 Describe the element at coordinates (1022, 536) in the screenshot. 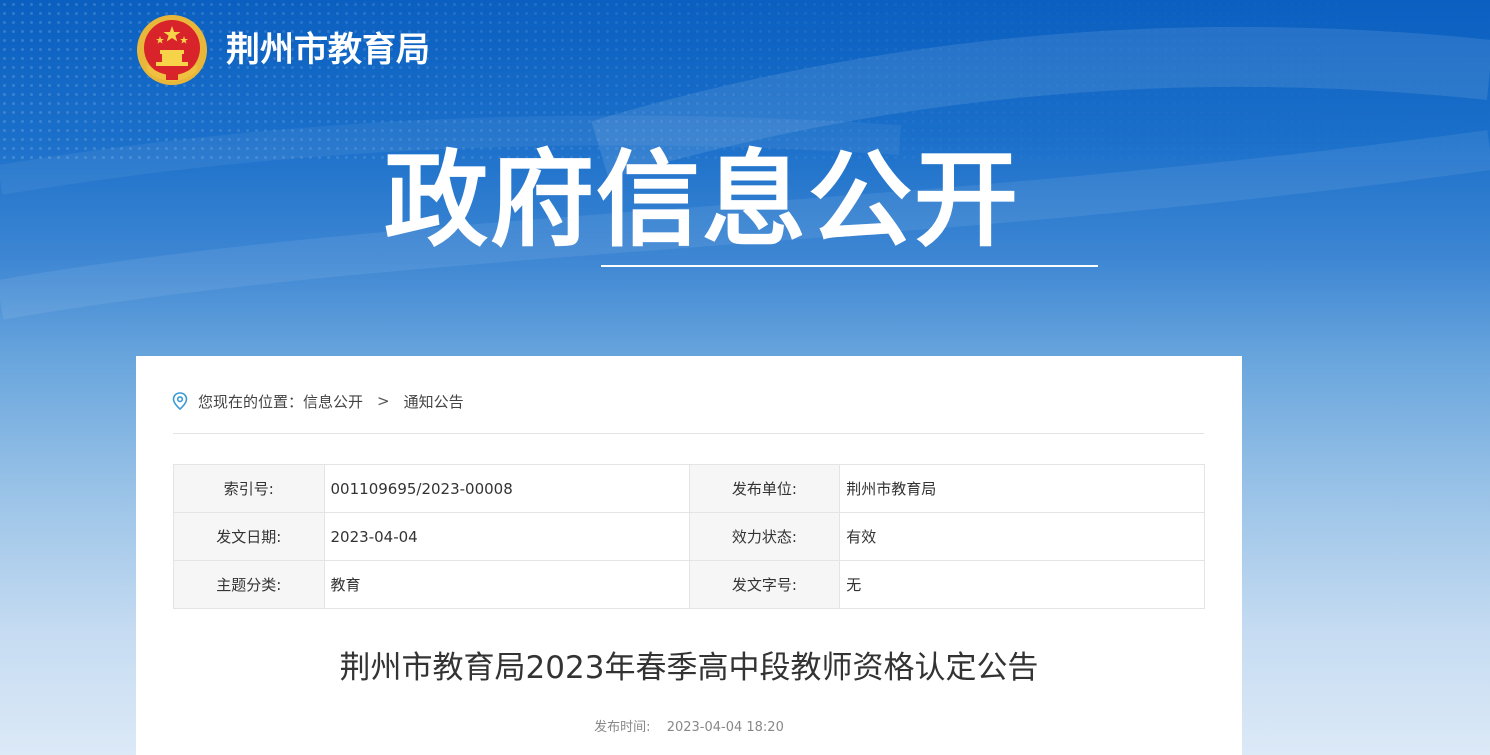

I see `meta-value-validity: 有效` at that location.